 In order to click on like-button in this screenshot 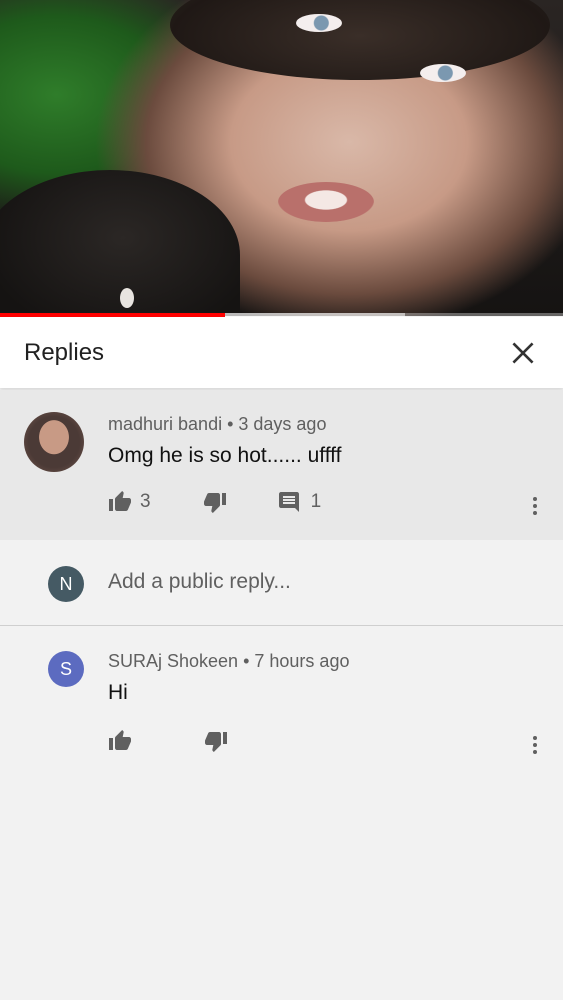, I will do `click(120, 741)`.